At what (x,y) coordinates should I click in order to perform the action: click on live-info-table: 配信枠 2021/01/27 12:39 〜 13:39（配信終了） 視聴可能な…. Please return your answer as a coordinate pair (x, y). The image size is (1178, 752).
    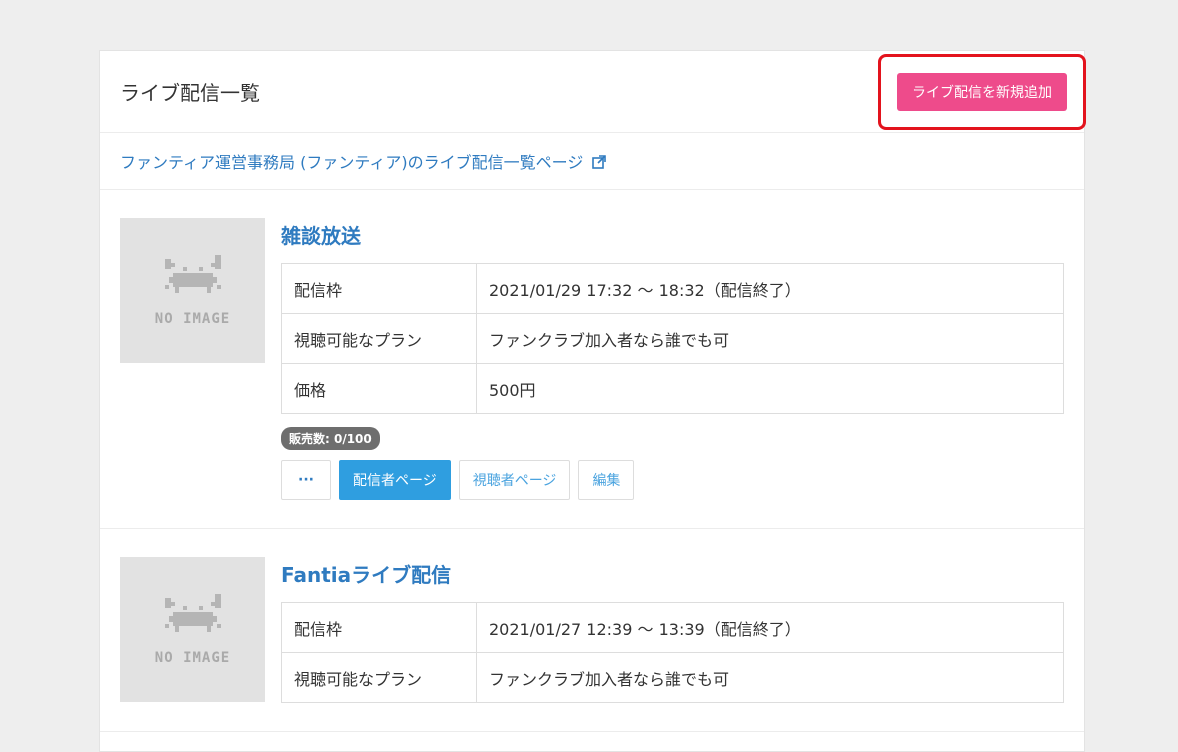
    Looking at the image, I should click on (672, 652).